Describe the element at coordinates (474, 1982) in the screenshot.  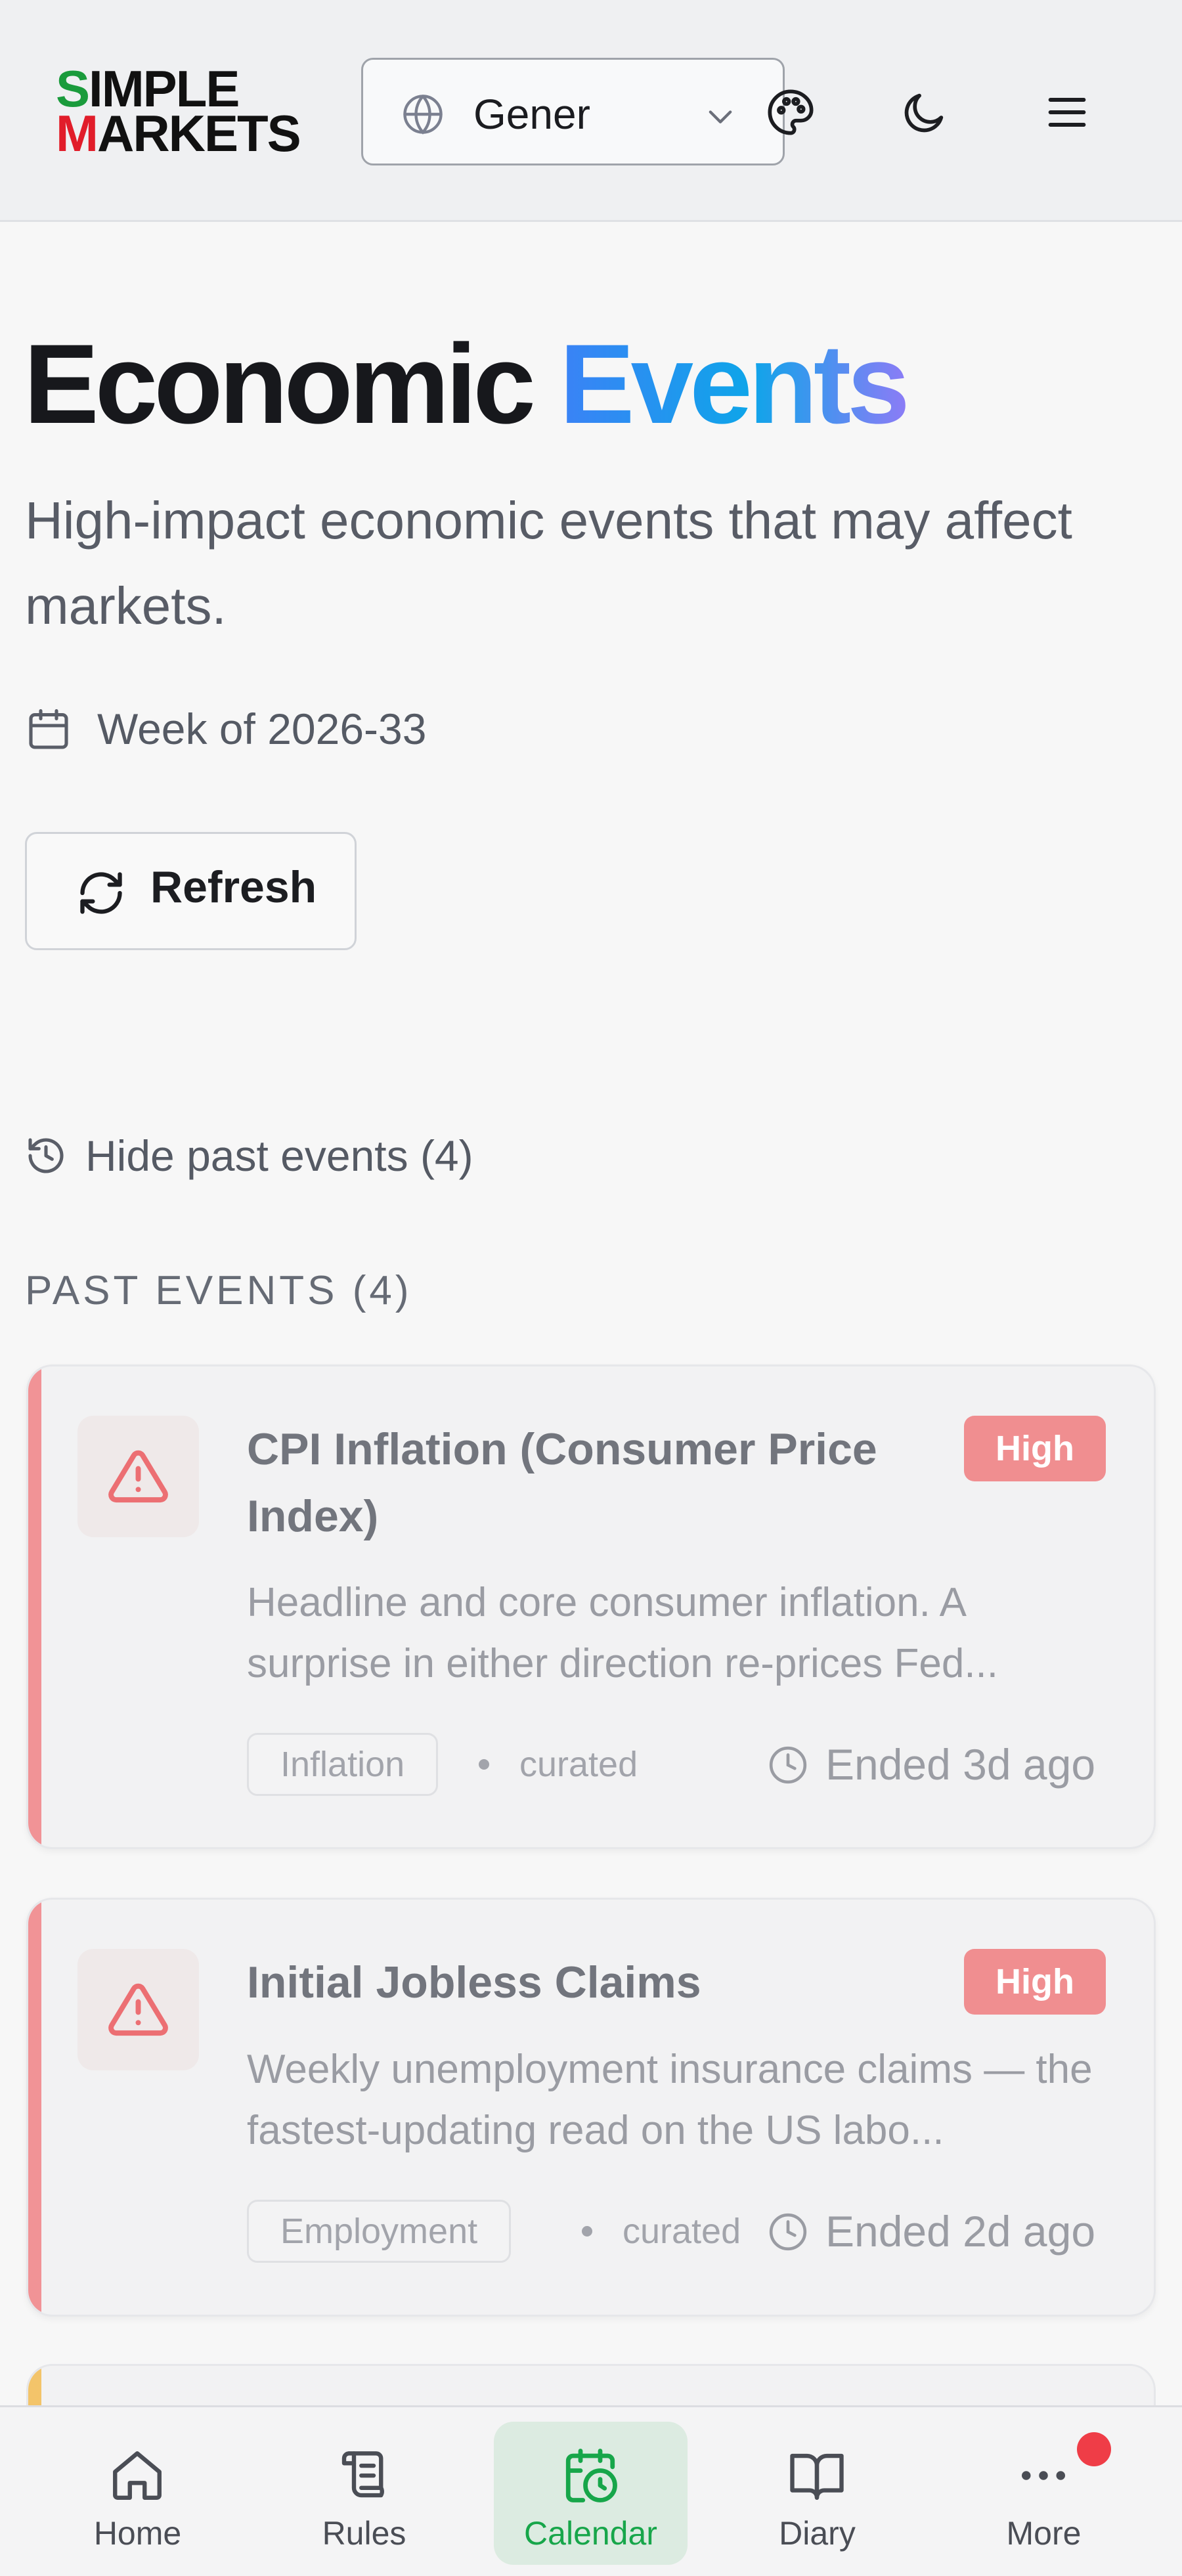
I see `event-title: Initial Jobless Claims` at that location.